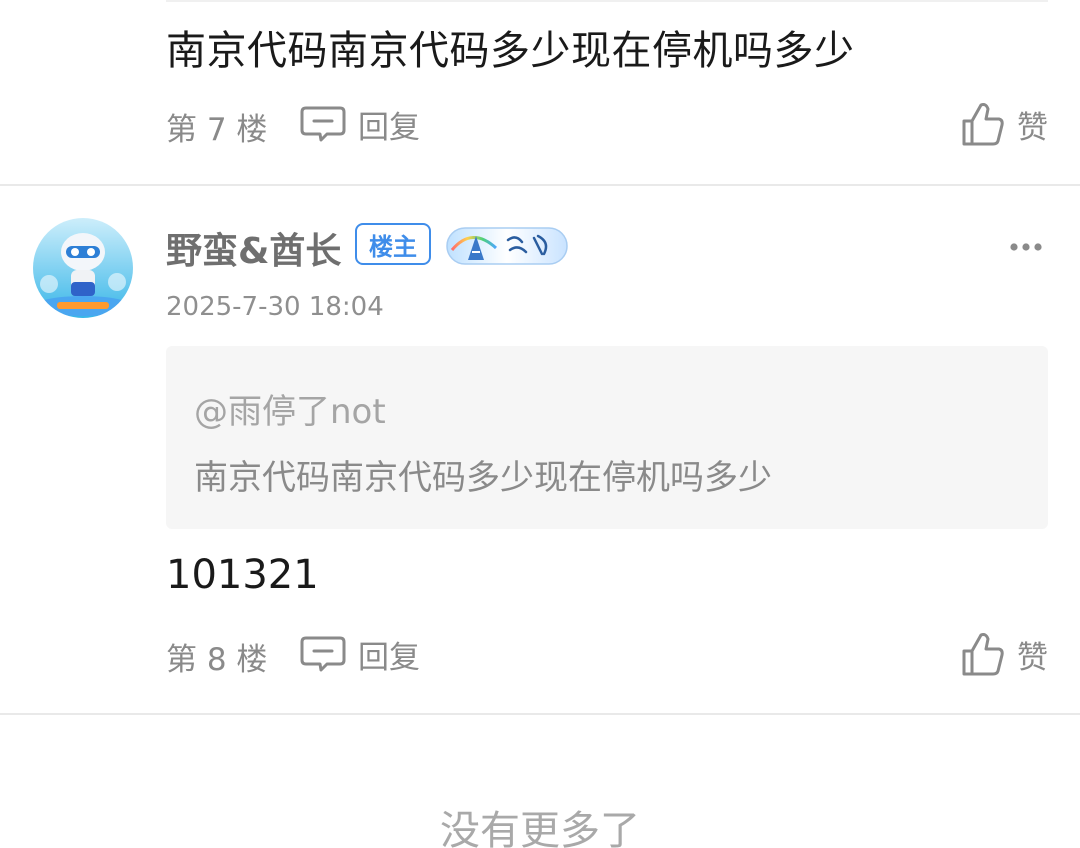  Describe the element at coordinates (393, 244) in the screenshot. I see `thread-owner-badge: 楼主` at that location.